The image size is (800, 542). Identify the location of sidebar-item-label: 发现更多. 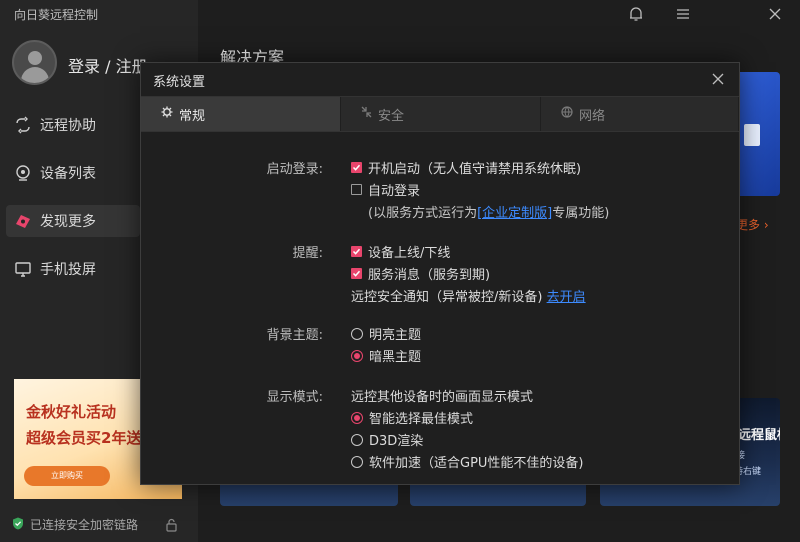
(68, 222).